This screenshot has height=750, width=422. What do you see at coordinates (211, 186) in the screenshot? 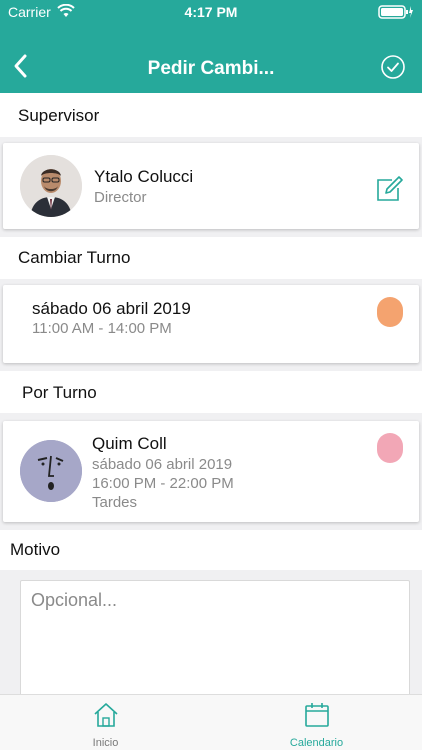
I see `supervisor-card: Ytalo Colucci Director` at bounding box center [211, 186].